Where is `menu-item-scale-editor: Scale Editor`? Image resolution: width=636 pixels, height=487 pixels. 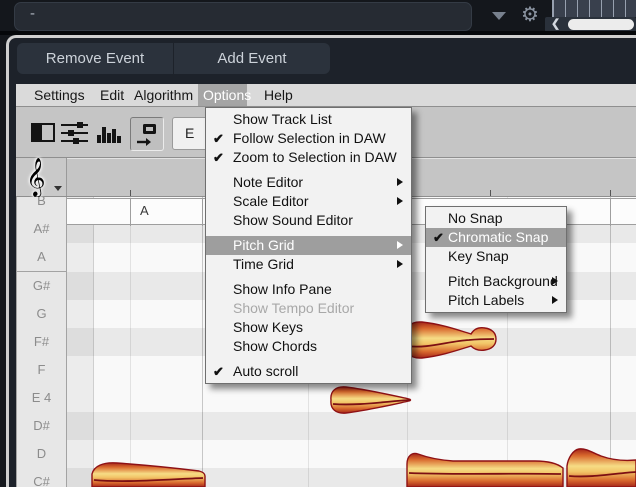 menu-item-scale-editor: Scale Editor is located at coordinates (308, 201).